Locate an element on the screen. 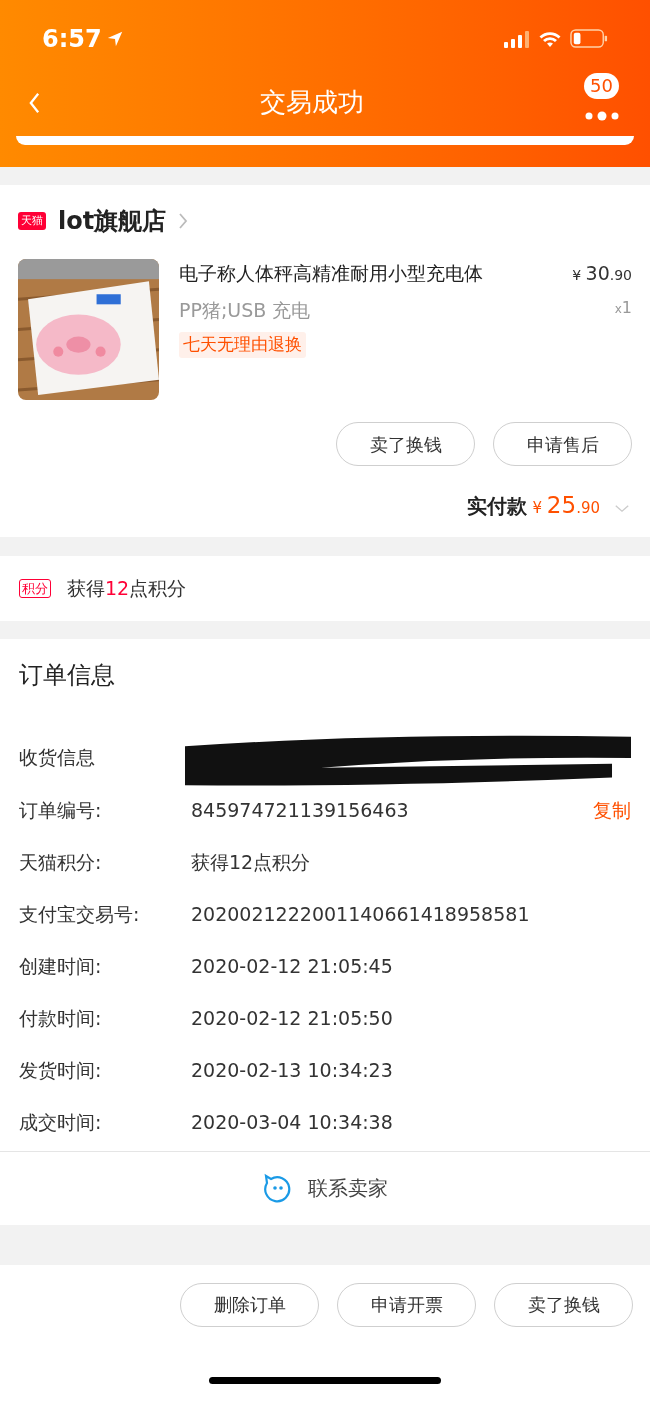 The height and width of the screenshot is (1406, 650). action-button: 申请开票 is located at coordinates (406, 1304).